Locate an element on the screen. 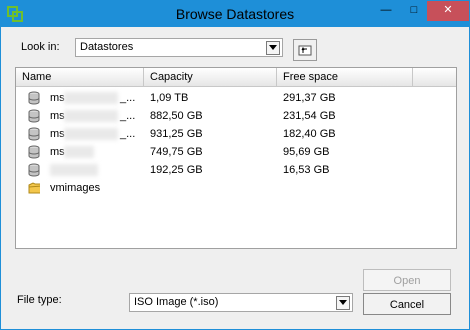 This screenshot has width=470, height=330. look-in-label: Look in: is located at coordinates (40, 47).